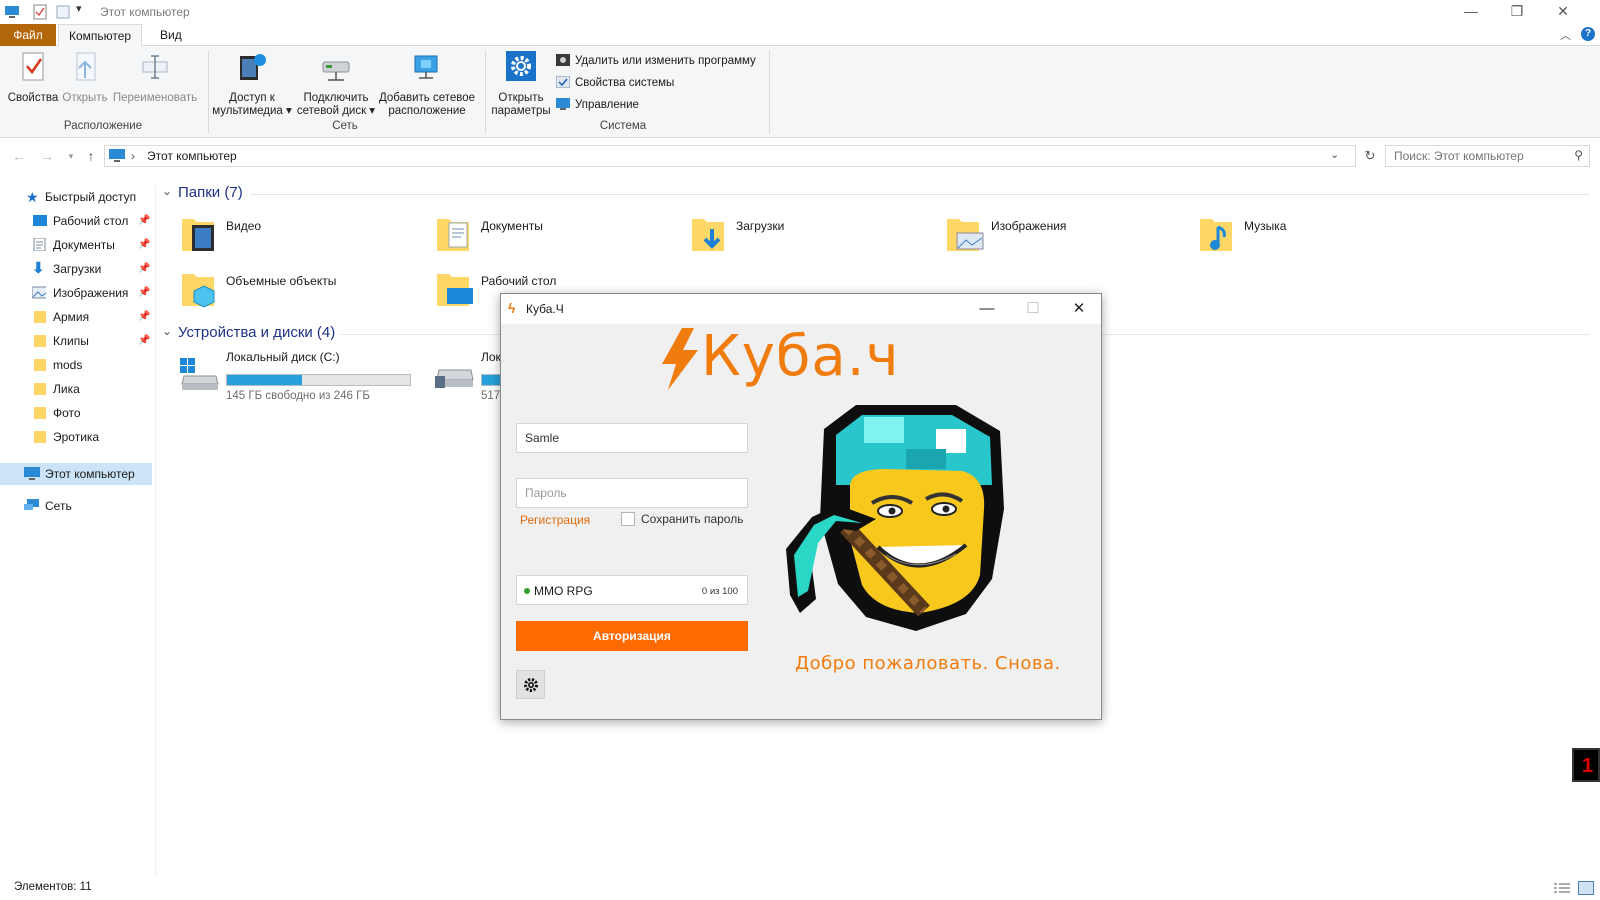 Image resolution: width=1600 pixels, height=900 pixels. I want to click on sidebar-item-downloads: ⬇ Загрузки 📌, so click(76, 269).